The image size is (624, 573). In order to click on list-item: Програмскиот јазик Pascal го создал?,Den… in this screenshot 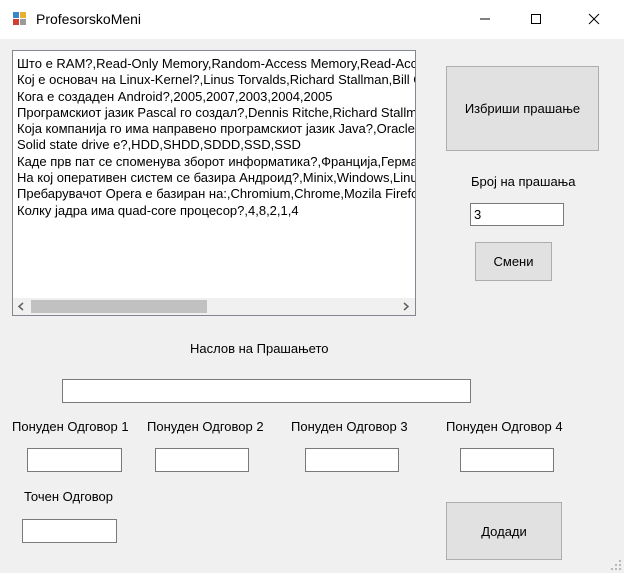, I will do `click(216, 113)`.